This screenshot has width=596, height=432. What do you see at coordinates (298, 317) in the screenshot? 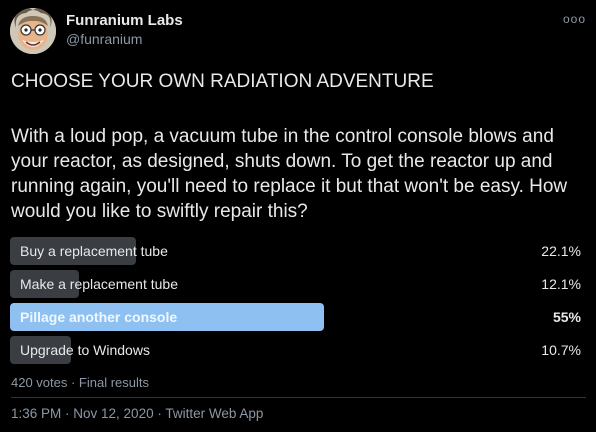
I see `poll-option-winner: Pillage another console 55%` at bounding box center [298, 317].